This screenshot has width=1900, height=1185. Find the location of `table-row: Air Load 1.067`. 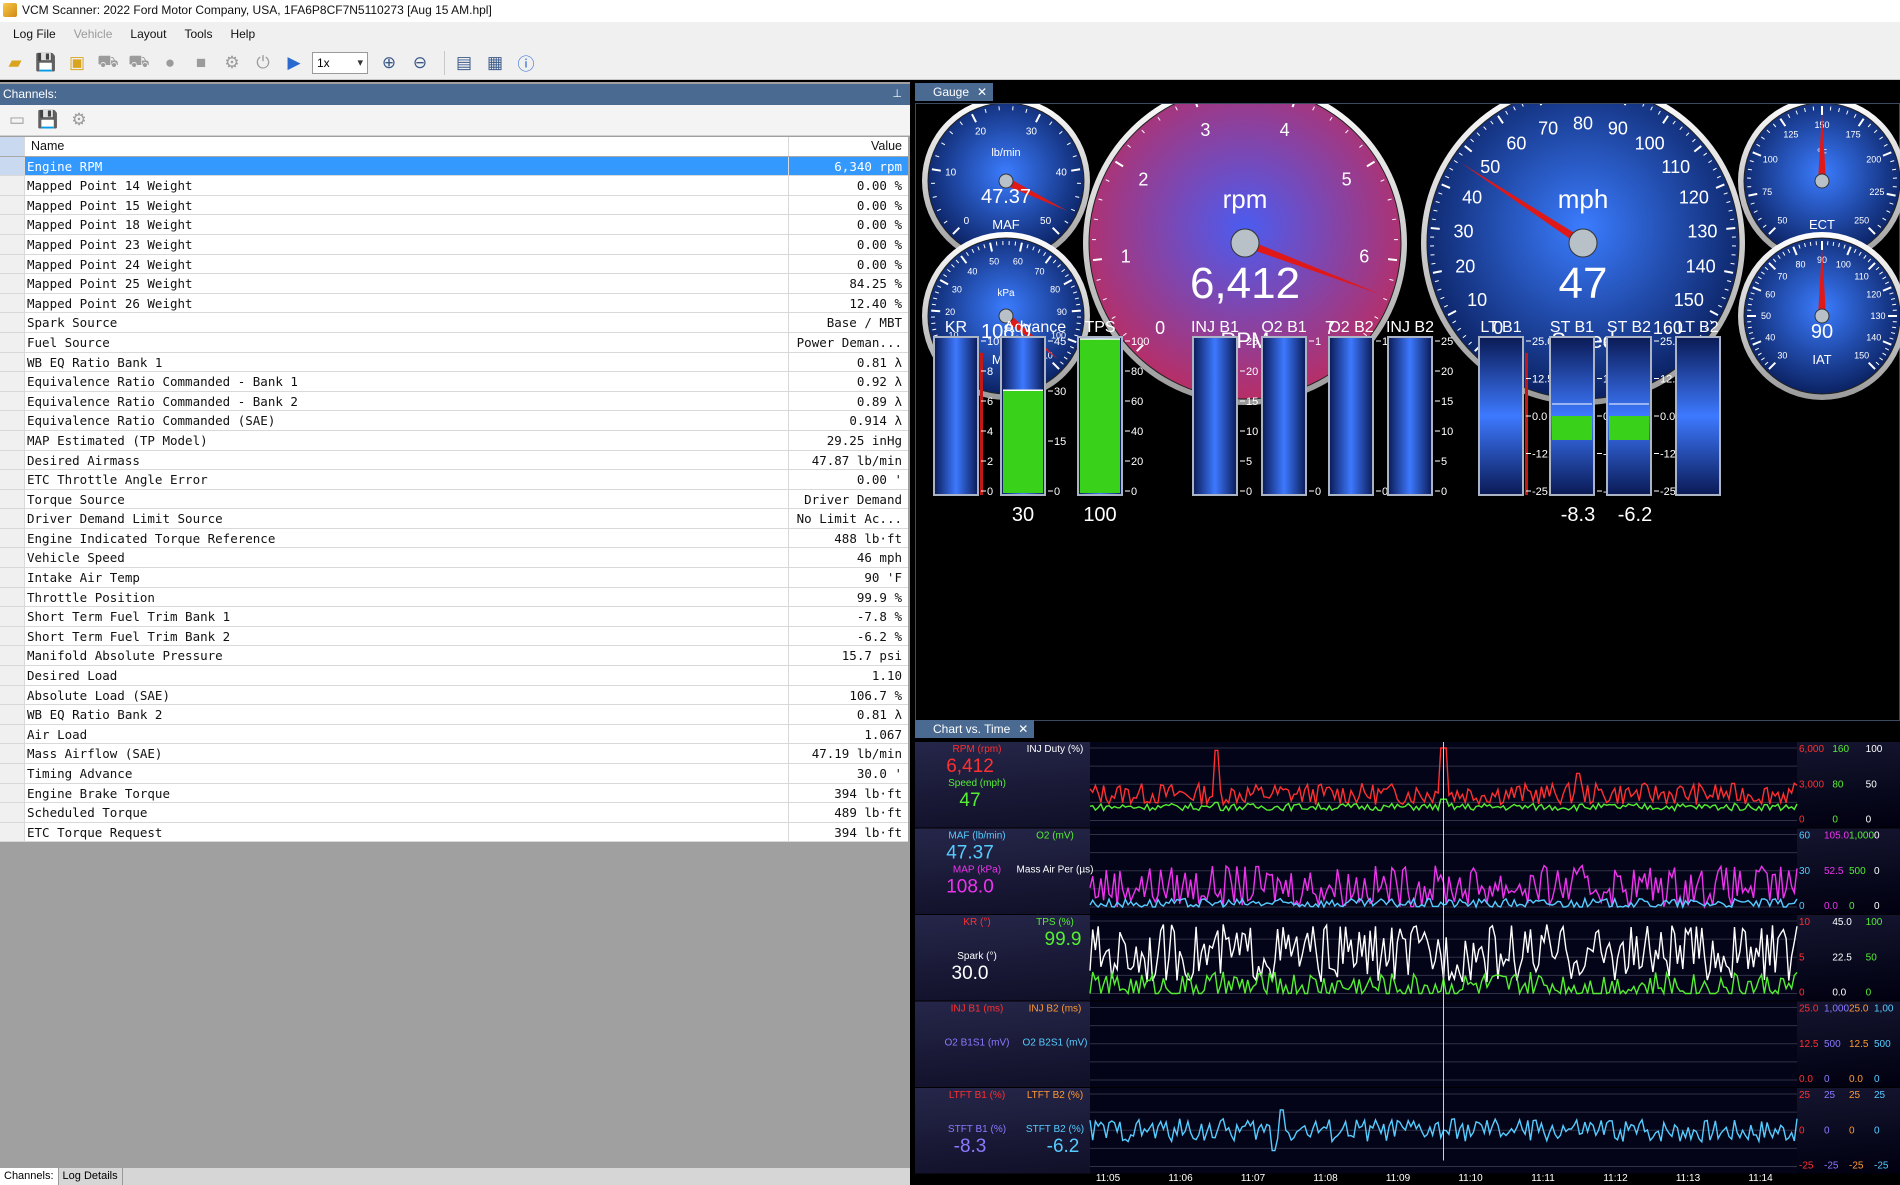

table-row: Air Load 1.067 is located at coordinates (454, 734).